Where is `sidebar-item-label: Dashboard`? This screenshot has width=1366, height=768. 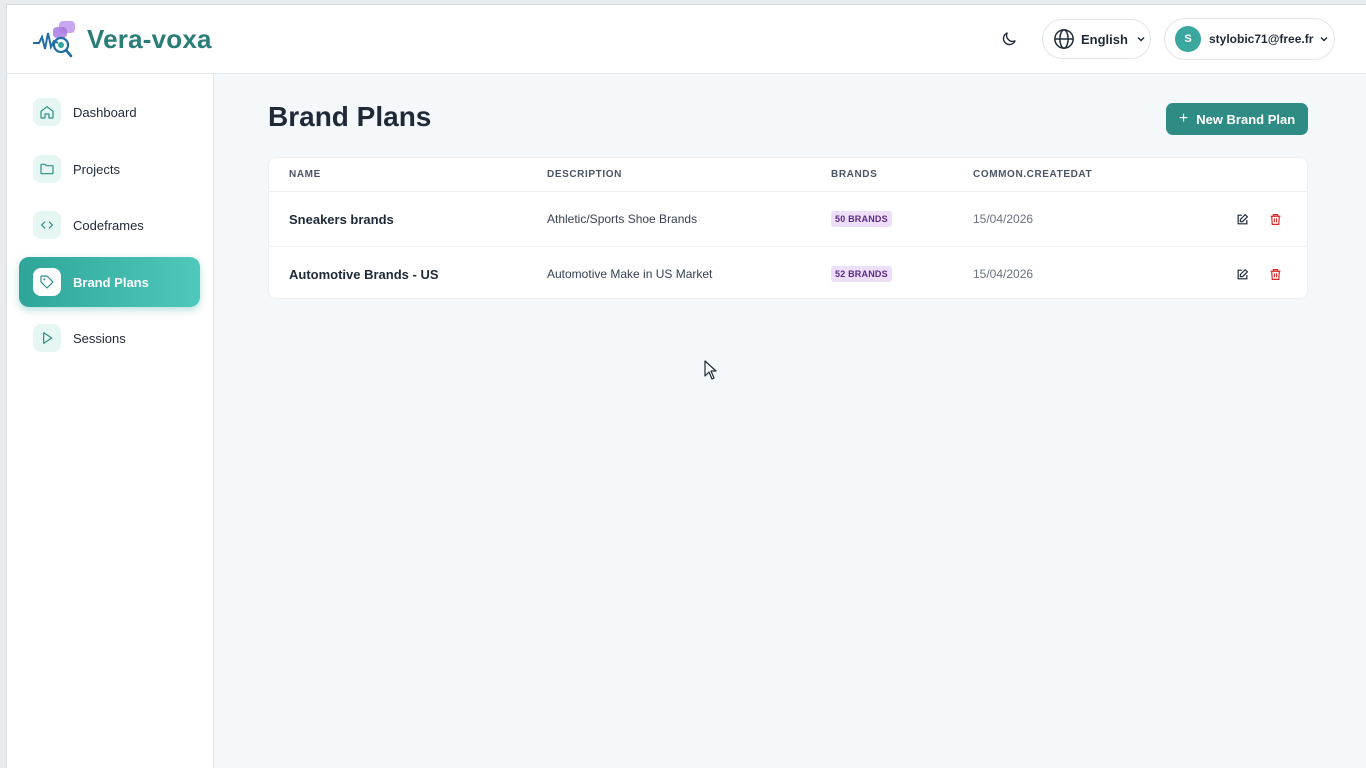
sidebar-item-label: Dashboard is located at coordinates (105, 112).